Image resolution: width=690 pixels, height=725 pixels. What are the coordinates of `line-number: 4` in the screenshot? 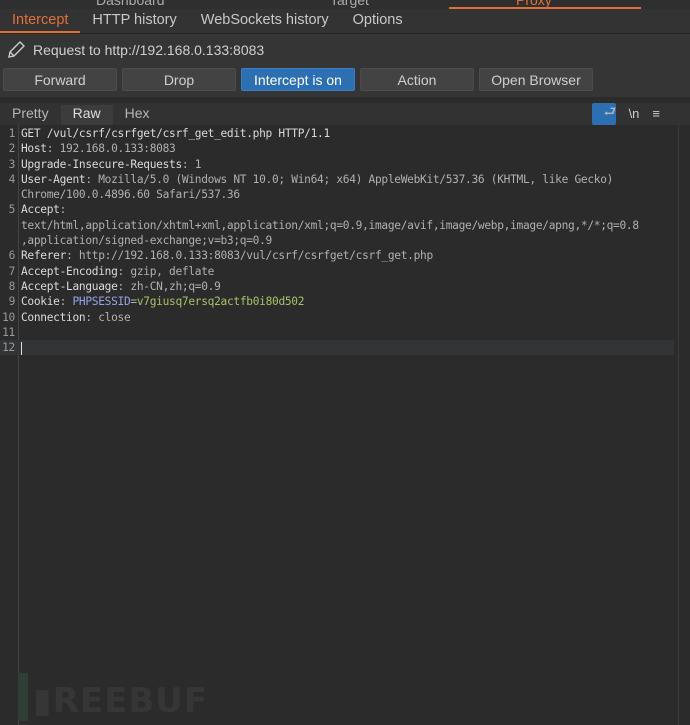 It's located at (12, 179).